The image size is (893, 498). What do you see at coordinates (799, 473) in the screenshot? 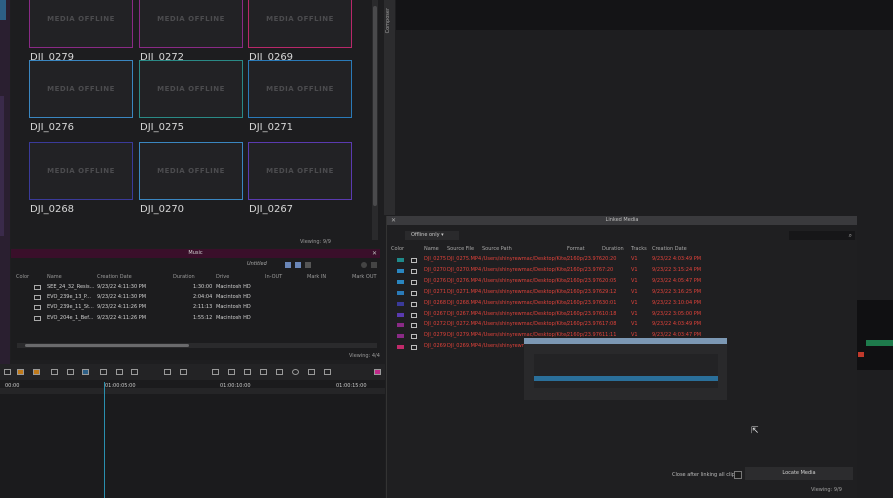
I see `locate-media-button: Locate Media` at bounding box center [799, 473].